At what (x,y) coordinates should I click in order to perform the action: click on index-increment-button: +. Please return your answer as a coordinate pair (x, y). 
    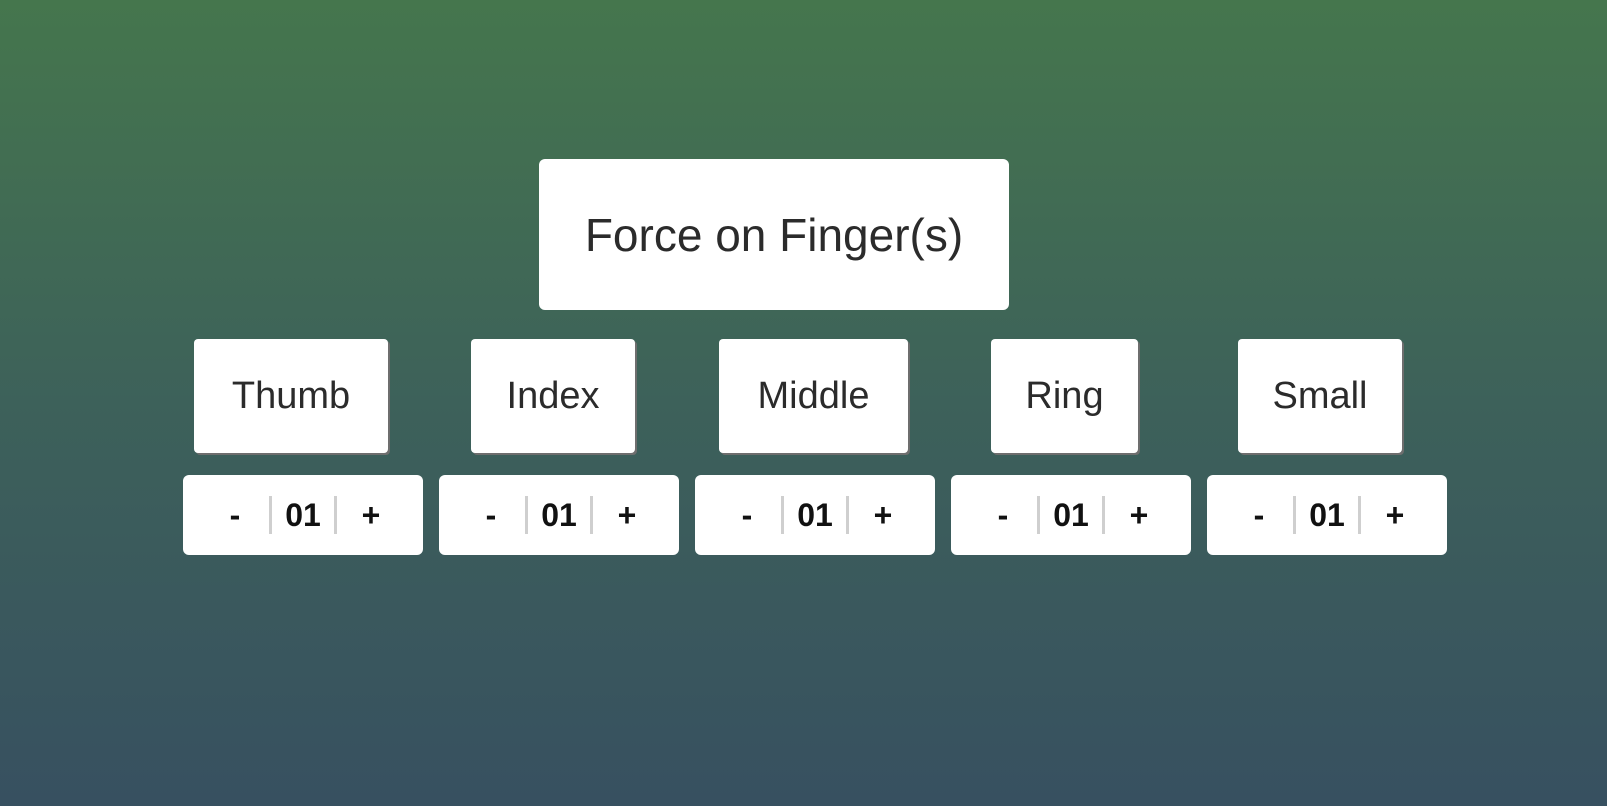
    Looking at the image, I should click on (627, 515).